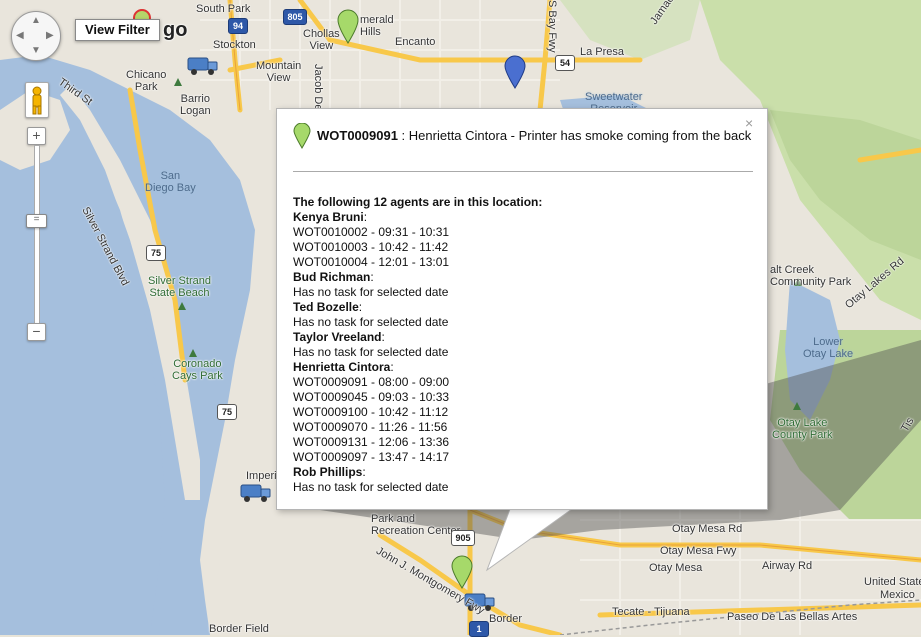 Image resolution: width=921 pixels, height=637 pixels. I want to click on label-lower-otay-lake: Lower Otay Lake, so click(828, 348).